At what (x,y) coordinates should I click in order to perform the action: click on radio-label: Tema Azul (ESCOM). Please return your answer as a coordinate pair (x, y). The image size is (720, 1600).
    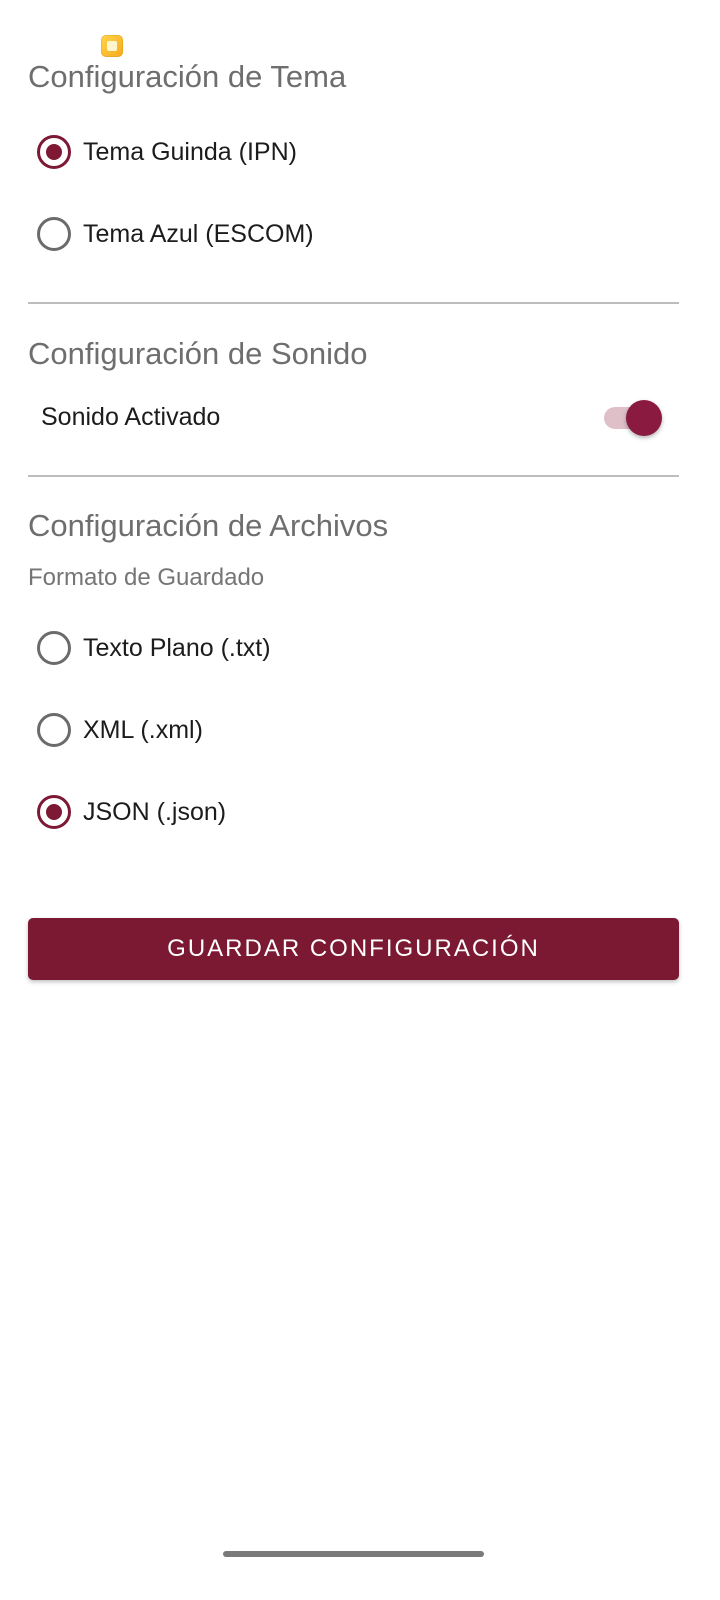
    Looking at the image, I should click on (198, 233).